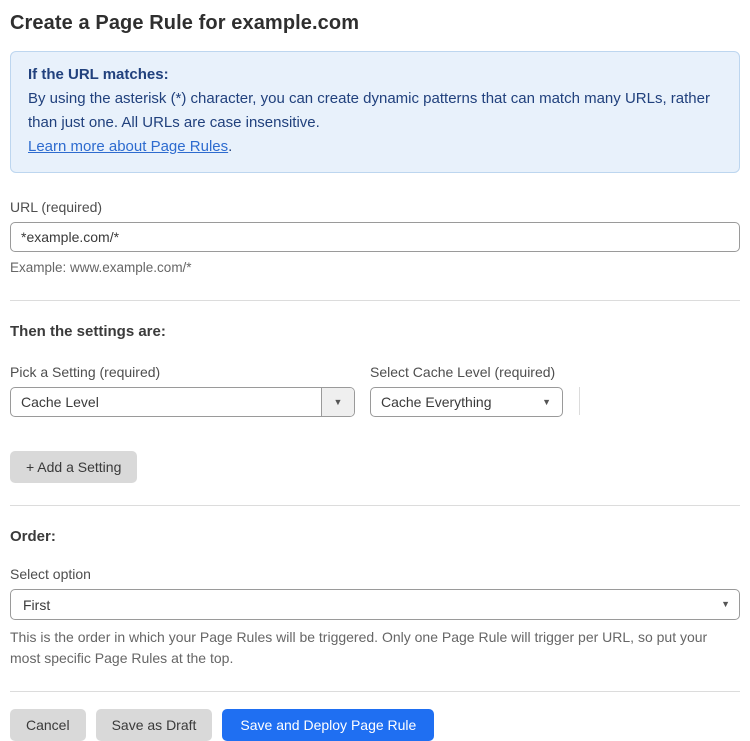 This screenshot has width=750, height=741. What do you see at coordinates (128, 146) in the screenshot?
I see `learn-more-link: Learn more about Page Rules` at bounding box center [128, 146].